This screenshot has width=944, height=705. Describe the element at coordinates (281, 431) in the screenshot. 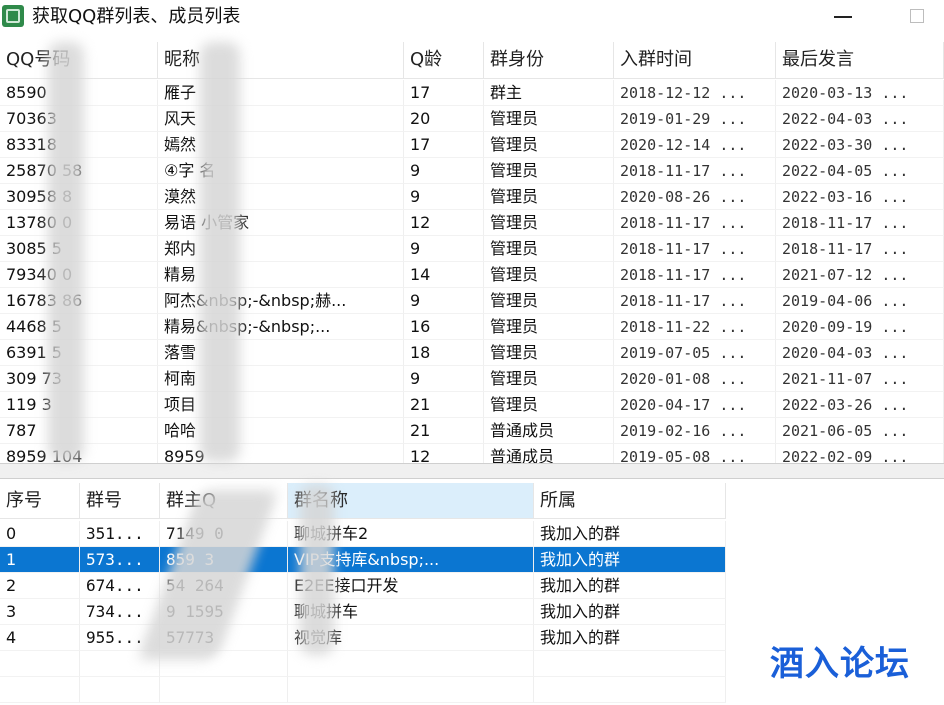

I see `cell-nickname: 哈哈` at that location.